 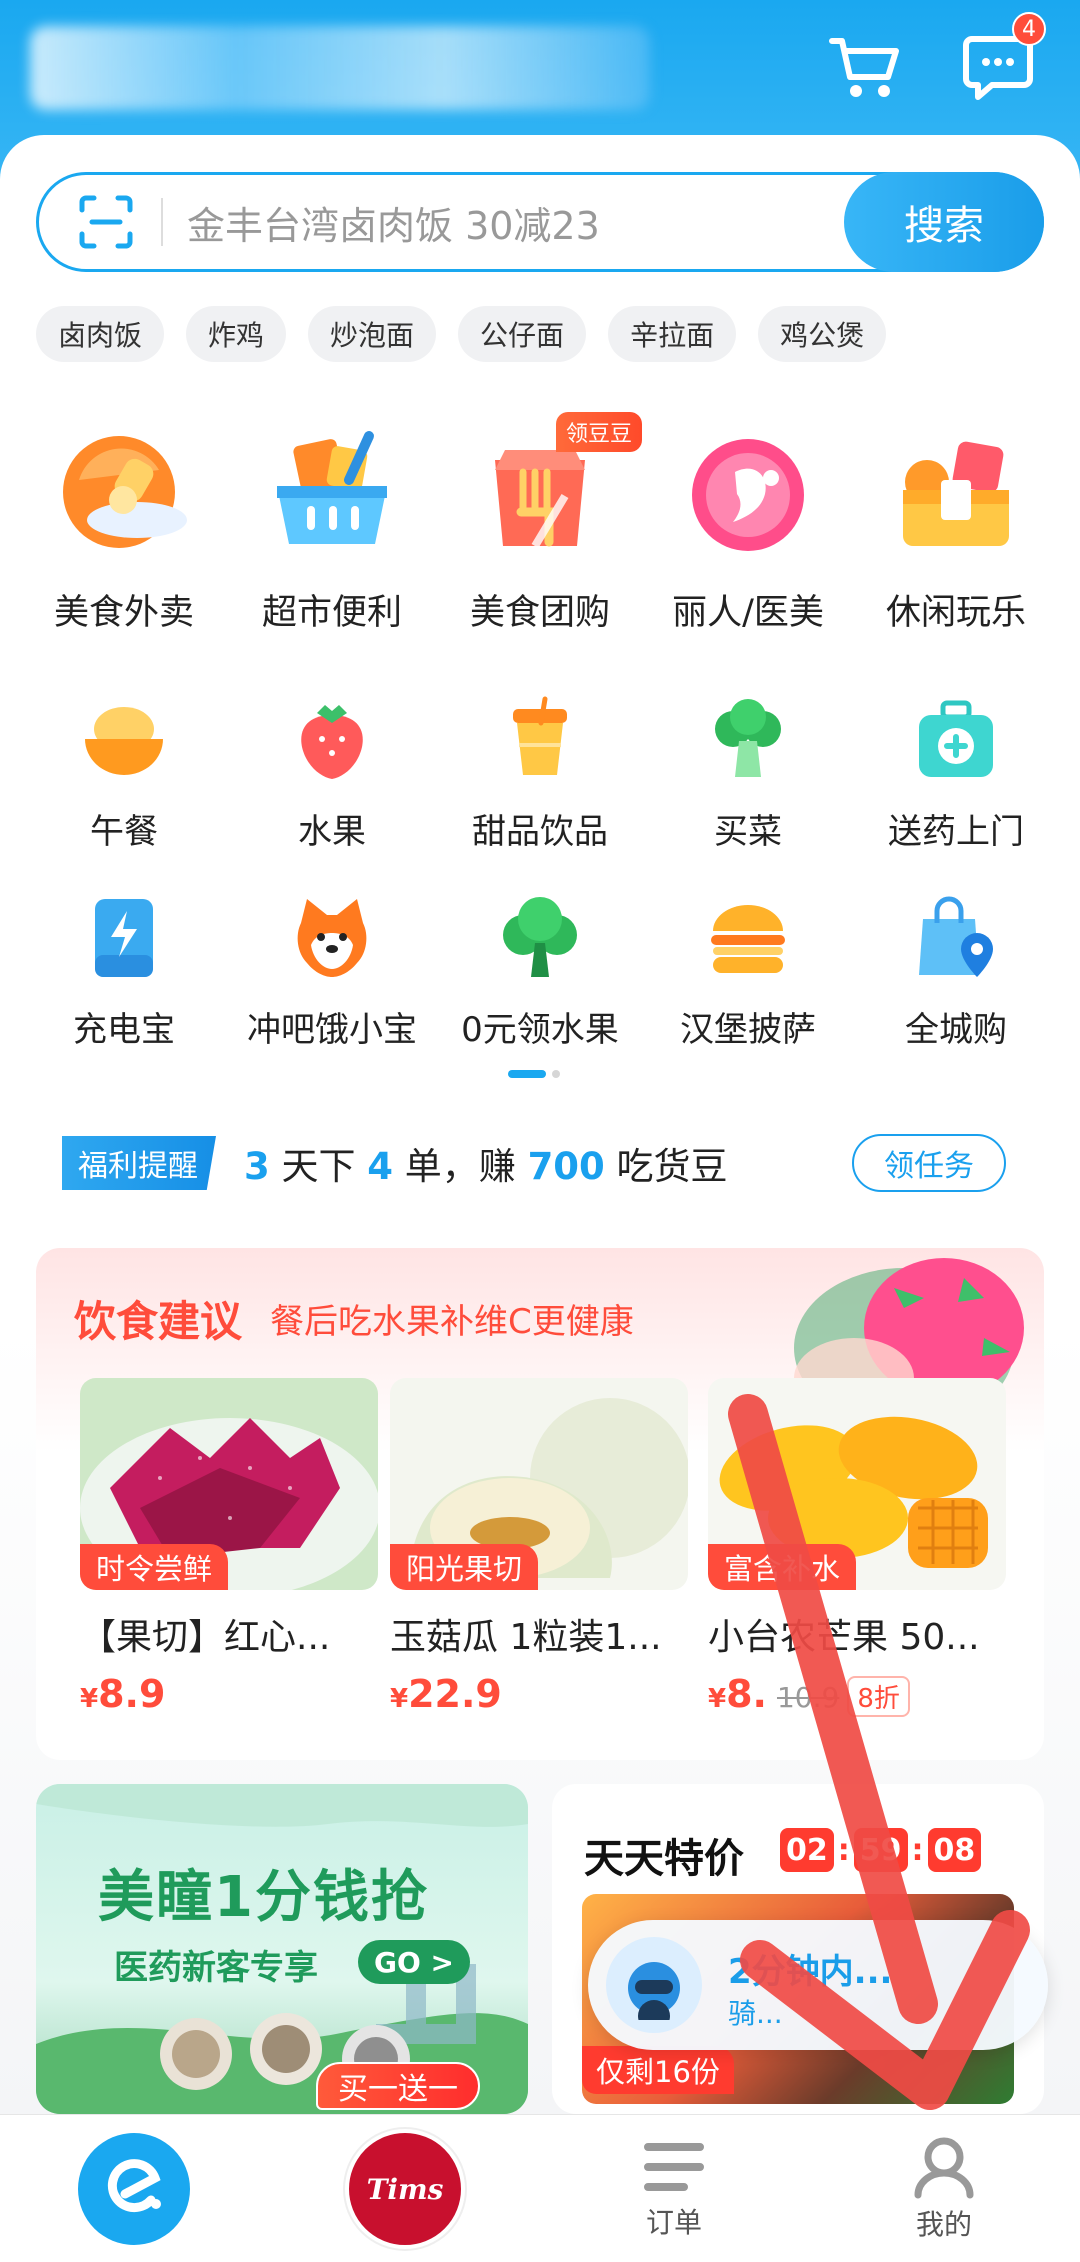 What do you see at coordinates (540, 740) in the screenshot?
I see `drink-cup-icon` at bounding box center [540, 740].